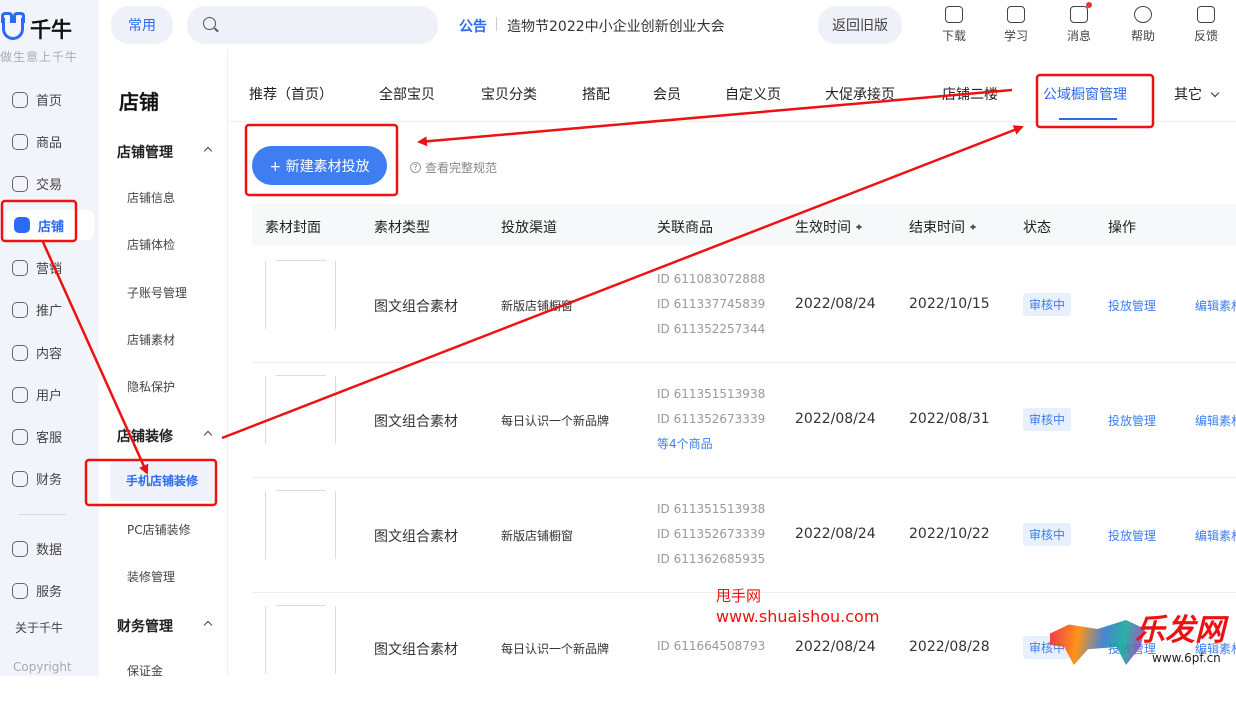  Describe the element at coordinates (157, 292) in the screenshot. I see `sidebar-item-subaccount: 子账号管理` at that location.